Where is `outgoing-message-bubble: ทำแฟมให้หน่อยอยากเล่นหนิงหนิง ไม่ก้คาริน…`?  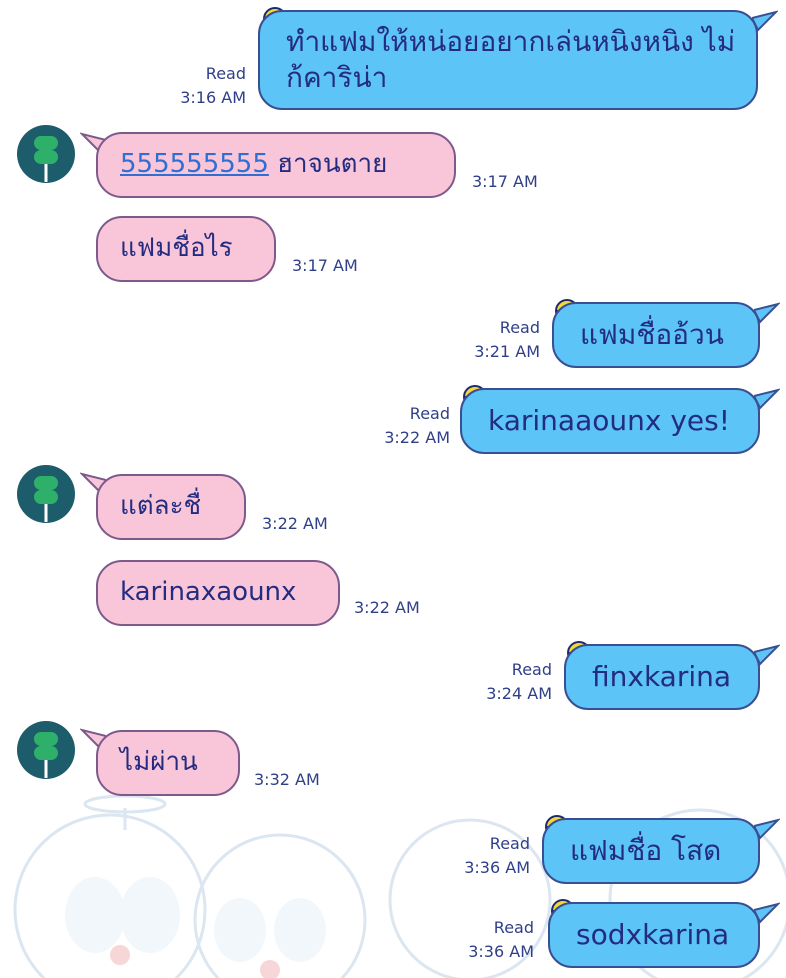 outgoing-message-bubble: ทำแฟมให้หน่อยอยากเล่นหนิงหนิง ไม่ก้คาริน… is located at coordinates (508, 60).